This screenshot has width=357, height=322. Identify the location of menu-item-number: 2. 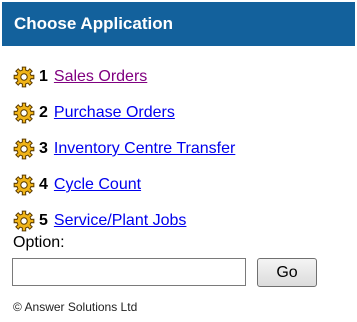
(43, 112).